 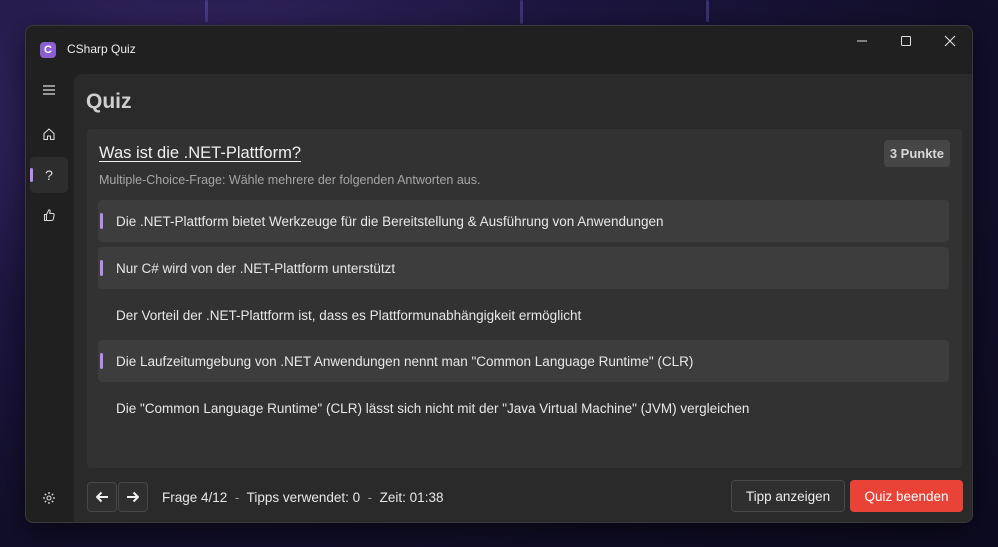 I want to click on sidebar-item-like, so click(x=49, y=215).